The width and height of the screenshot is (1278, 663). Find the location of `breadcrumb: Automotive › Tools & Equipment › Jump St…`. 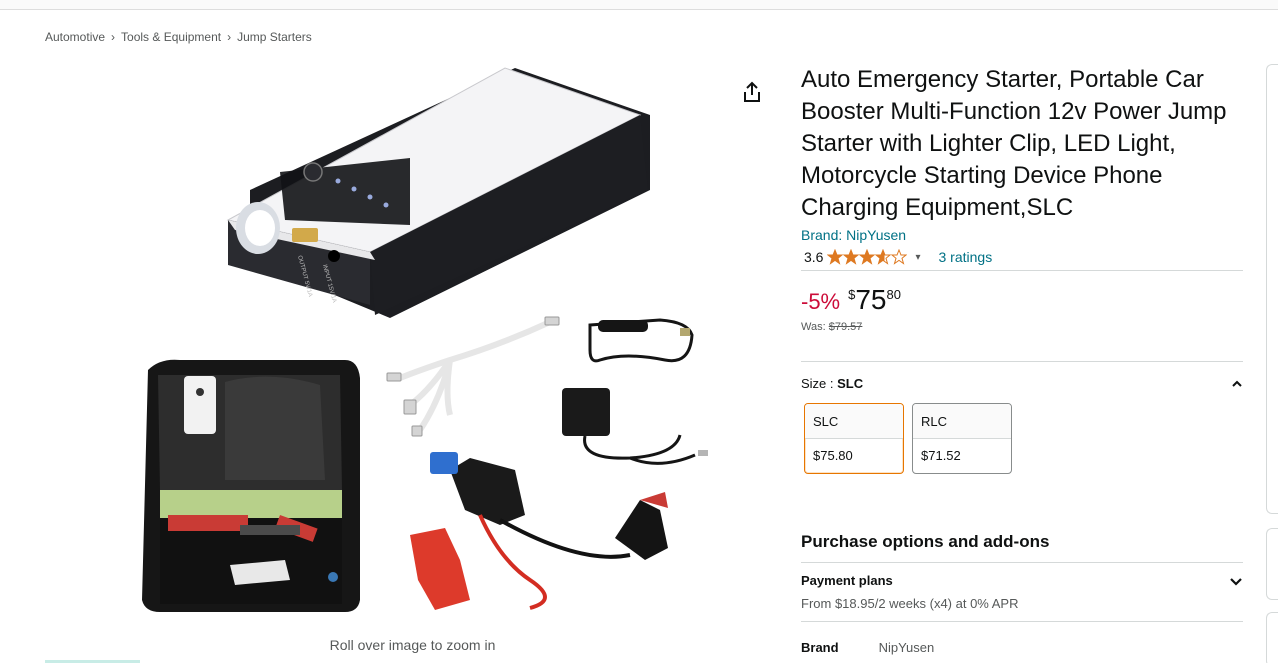

breadcrumb: Automotive › Tools & Equipment › Jump St… is located at coordinates (178, 37).